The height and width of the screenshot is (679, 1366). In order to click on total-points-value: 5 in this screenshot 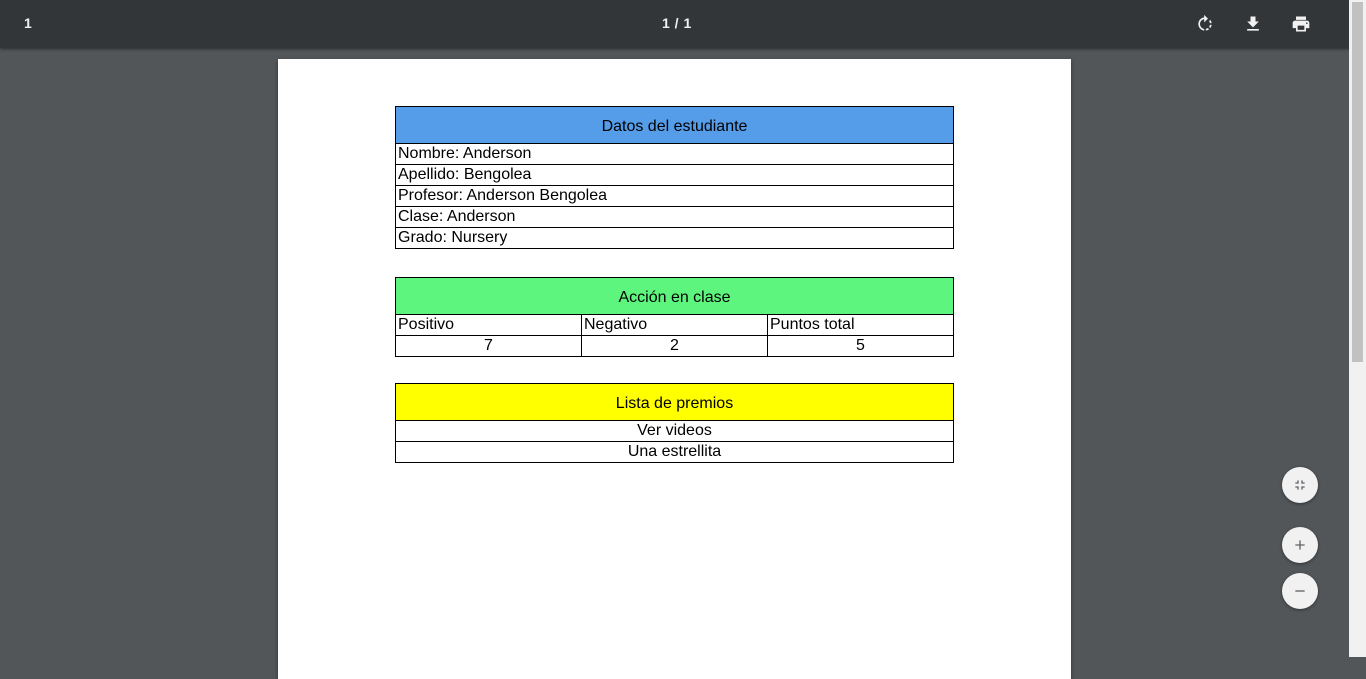, I will do `click(860, 346)`.